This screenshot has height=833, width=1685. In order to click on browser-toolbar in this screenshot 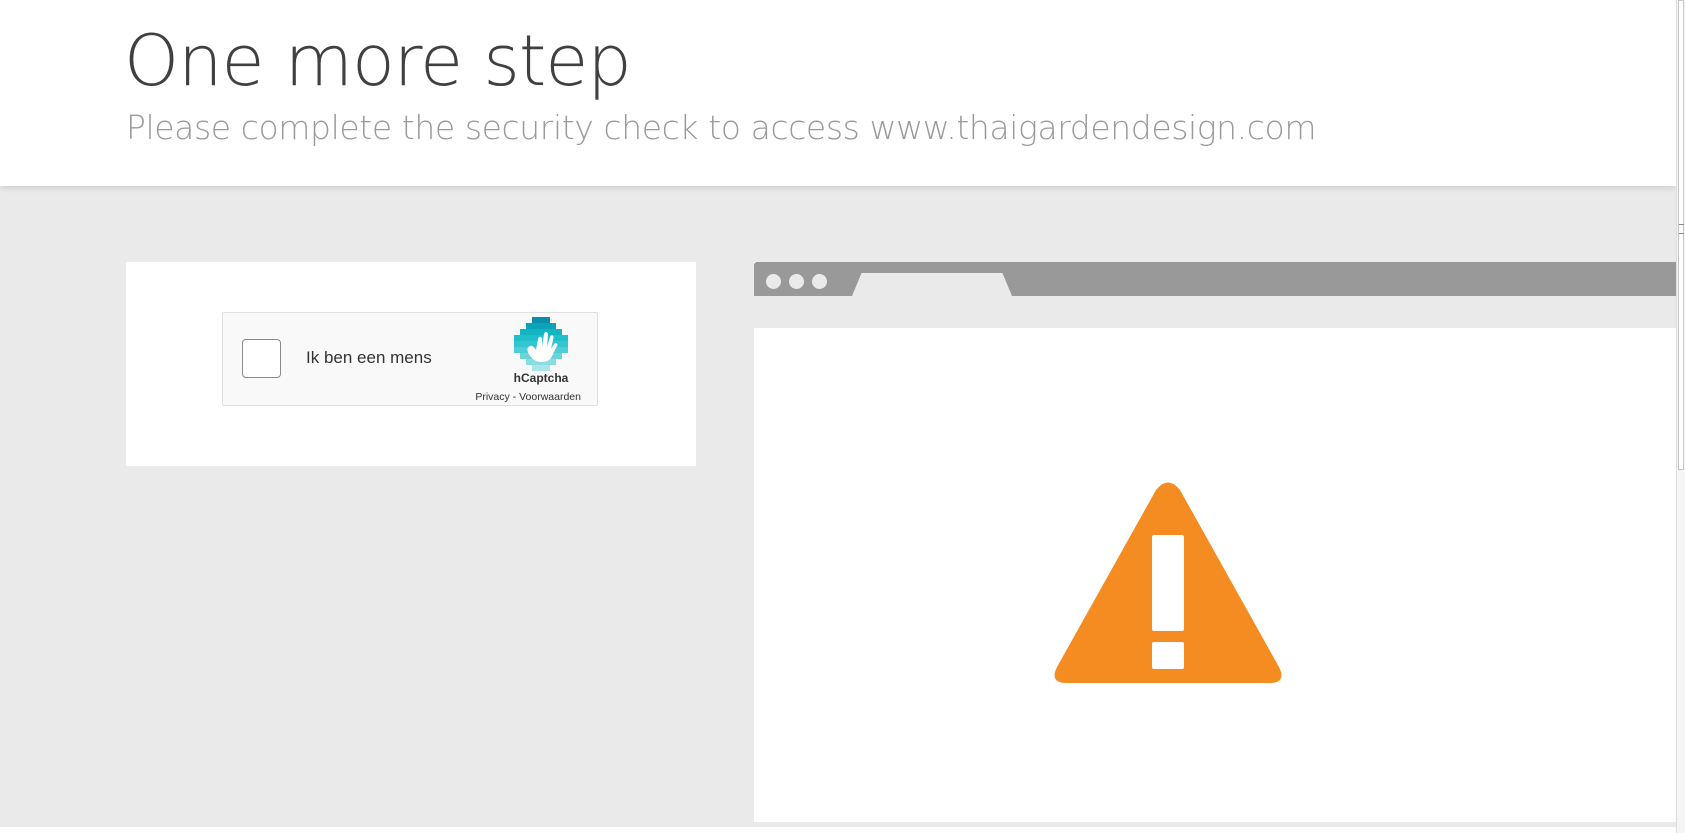, I will do `click(1215, 312)`.